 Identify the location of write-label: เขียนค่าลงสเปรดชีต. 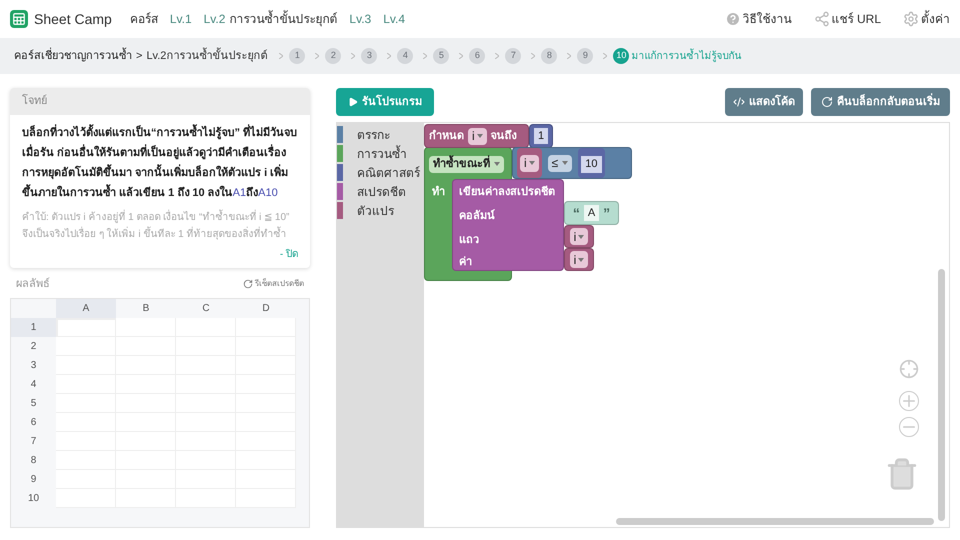
(507, 192).